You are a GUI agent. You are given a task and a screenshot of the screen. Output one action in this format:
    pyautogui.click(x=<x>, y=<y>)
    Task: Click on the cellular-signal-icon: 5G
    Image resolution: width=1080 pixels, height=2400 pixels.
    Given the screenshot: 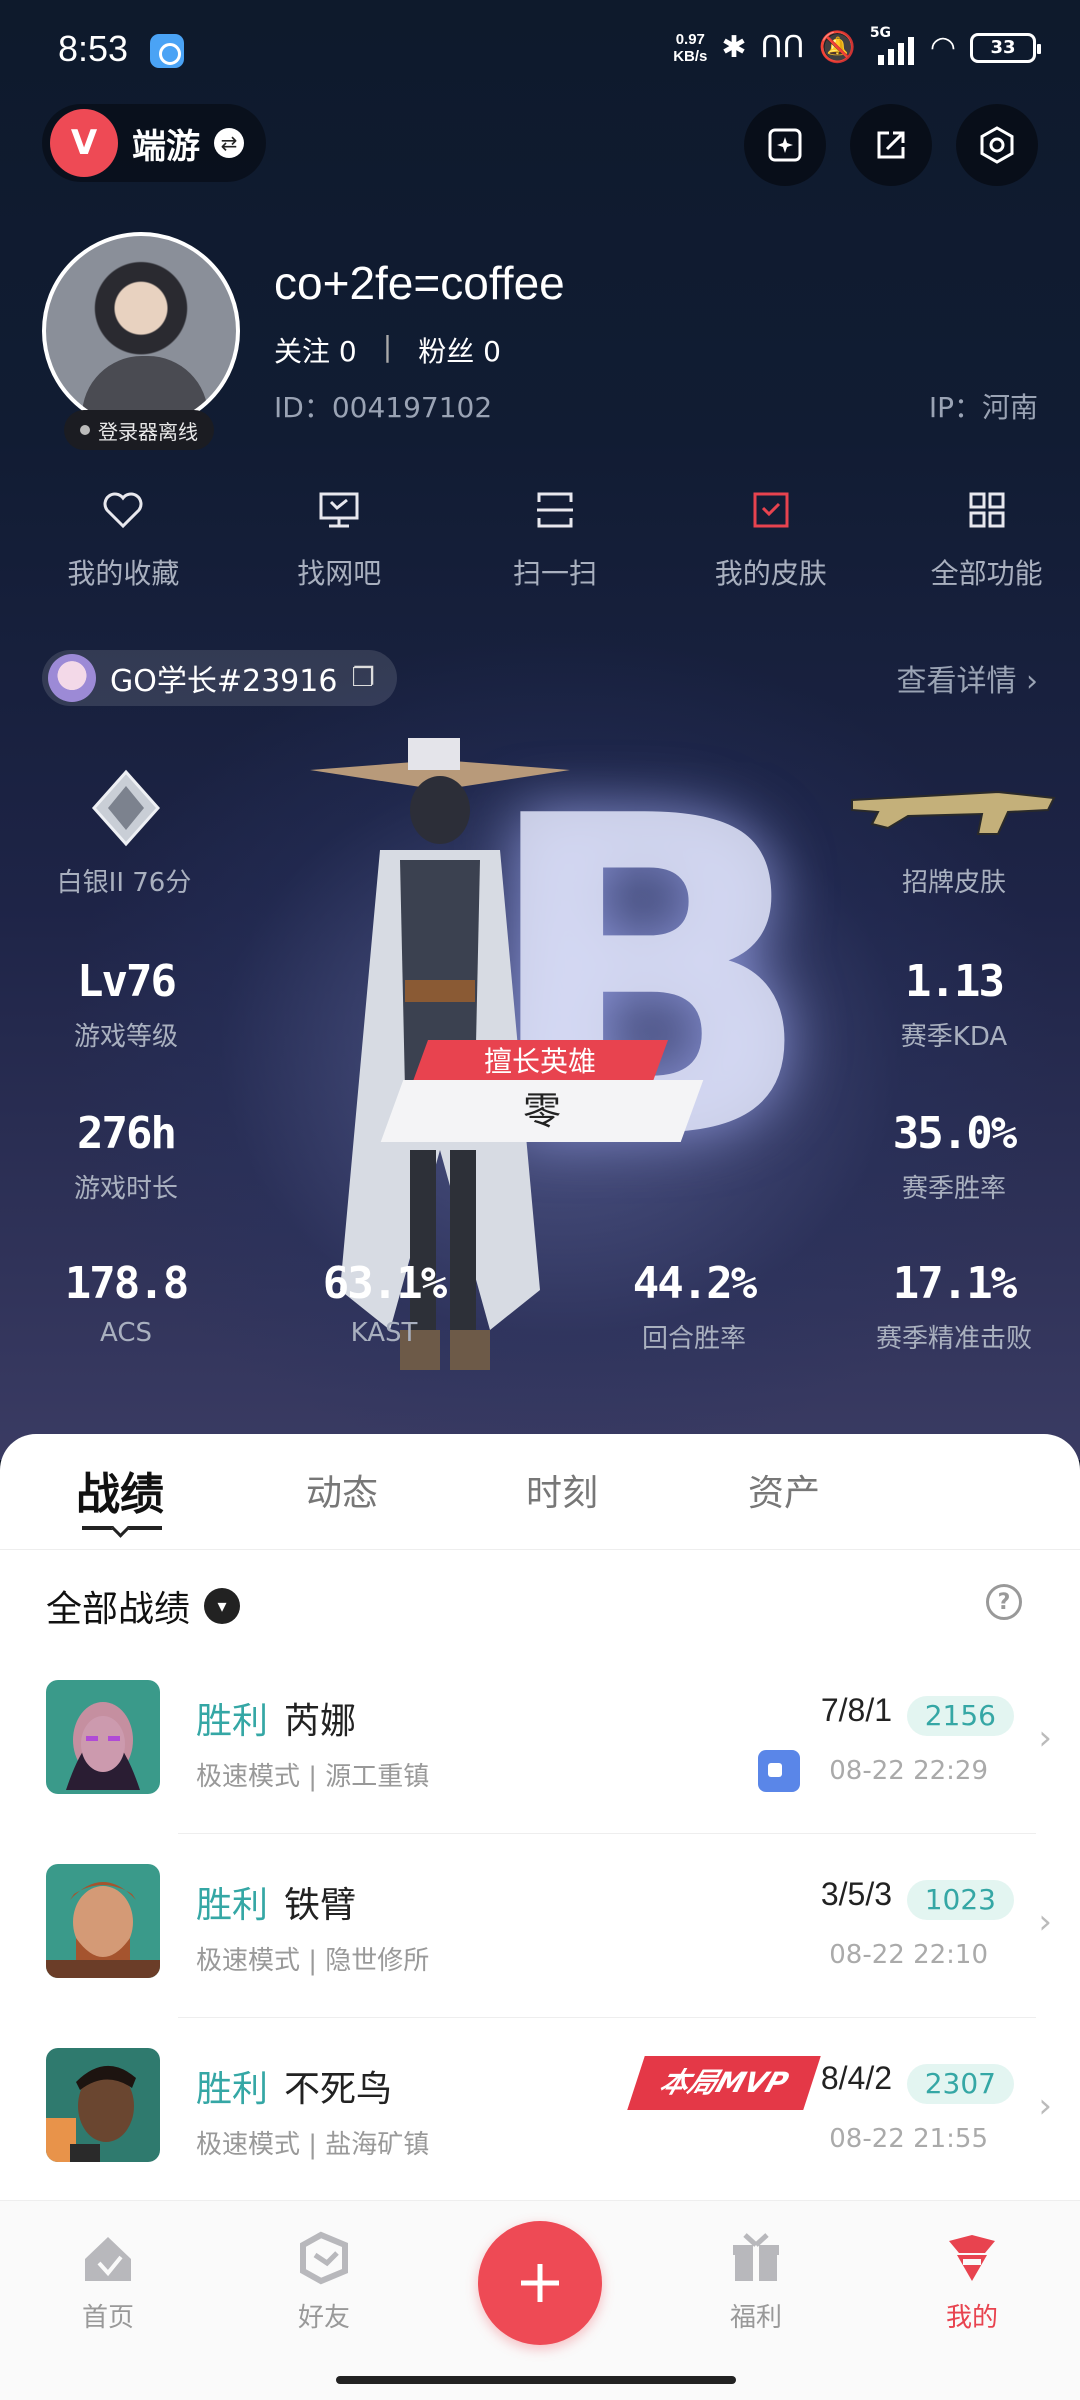 What is the action you would take?
    pyautogui.click(x=893, y=45)
    